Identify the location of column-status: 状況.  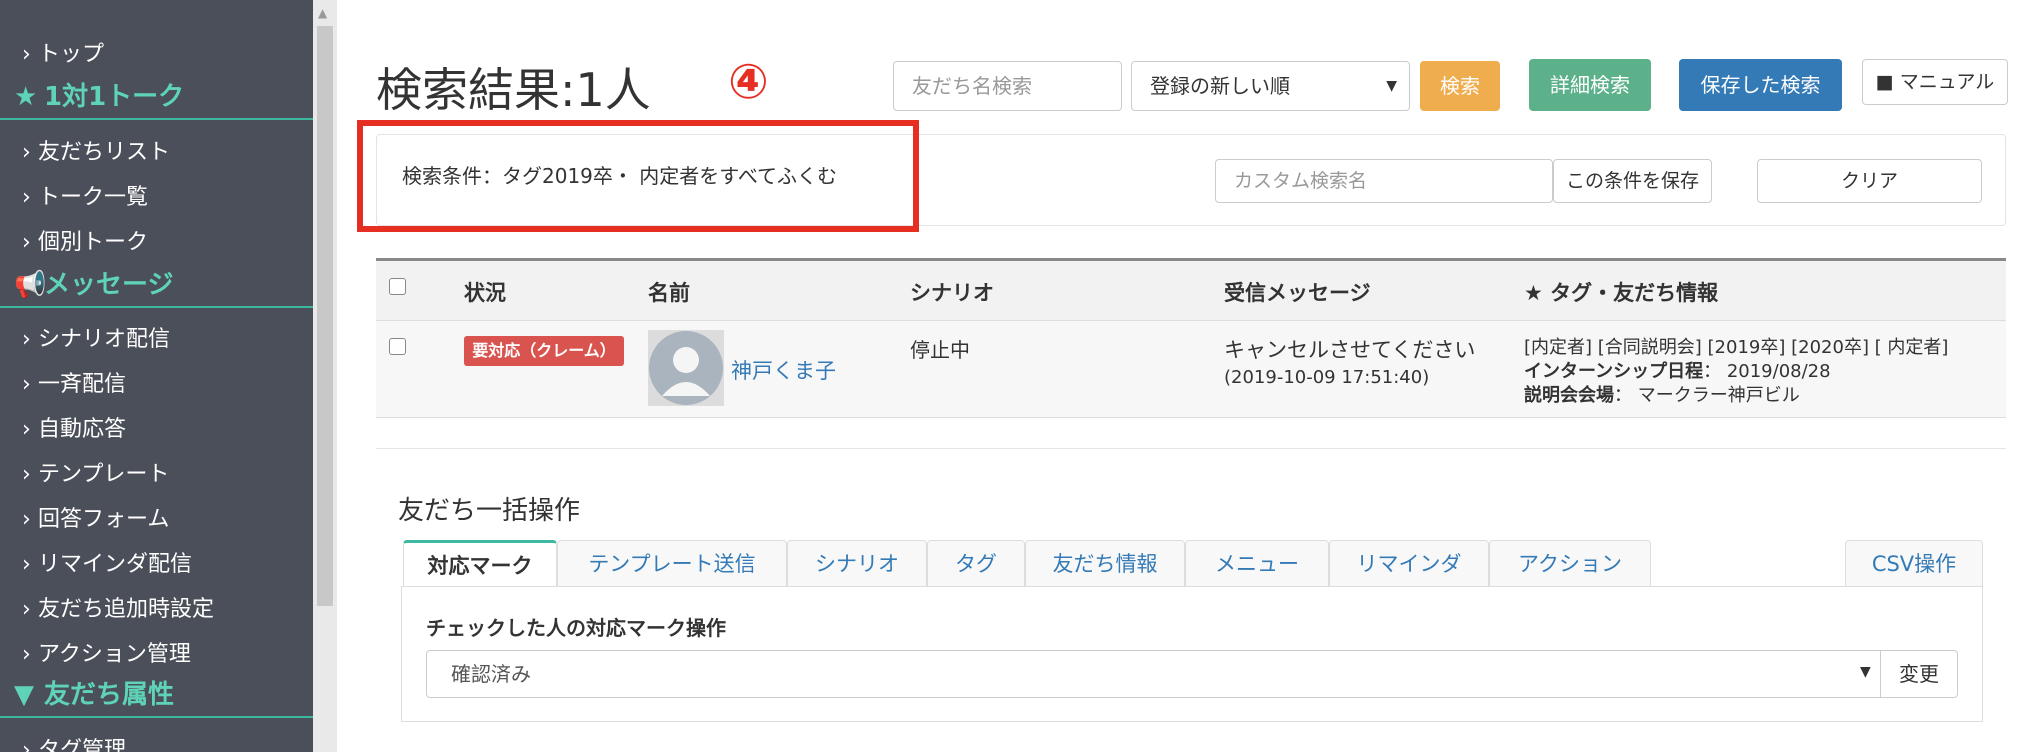
(485, 293).